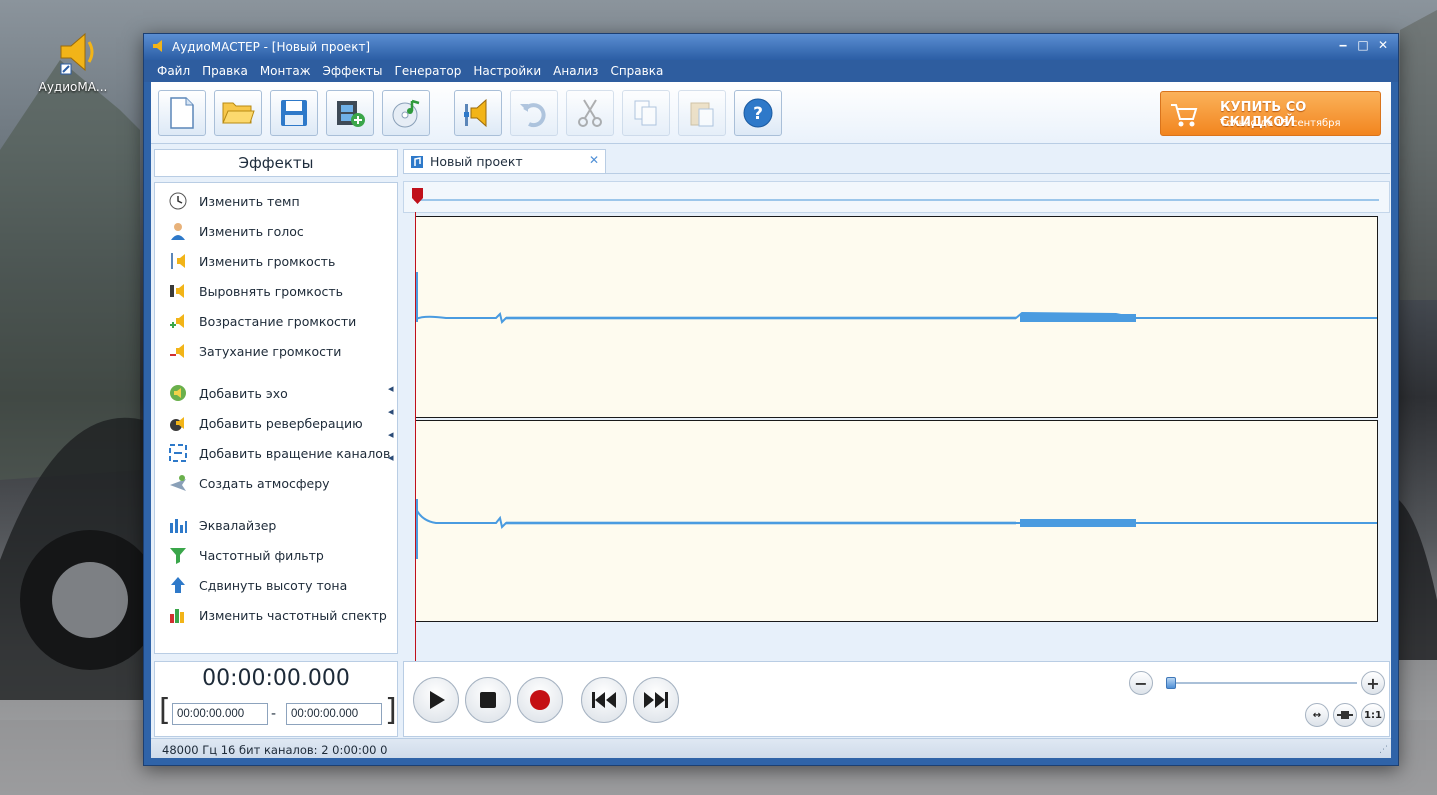 Image resolution: width=1437 pixels, height=795 pixels. What do you see at coordinates (178, 393) in the screenshot?
I see `echo-icon` at bounding box center [178, 393].